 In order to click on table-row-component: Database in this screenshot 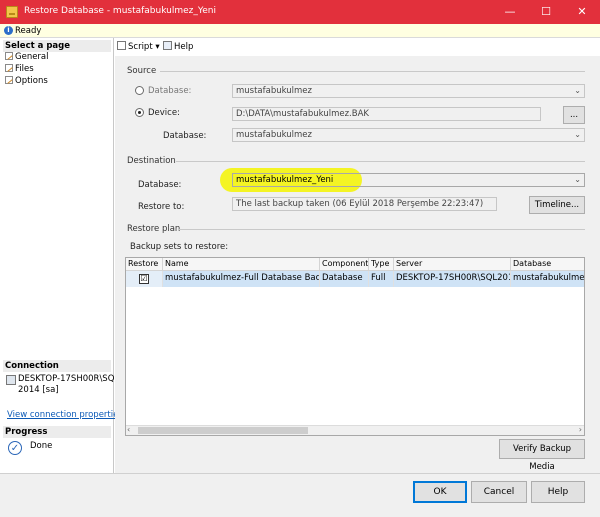, I will do `click(344, 279)`.